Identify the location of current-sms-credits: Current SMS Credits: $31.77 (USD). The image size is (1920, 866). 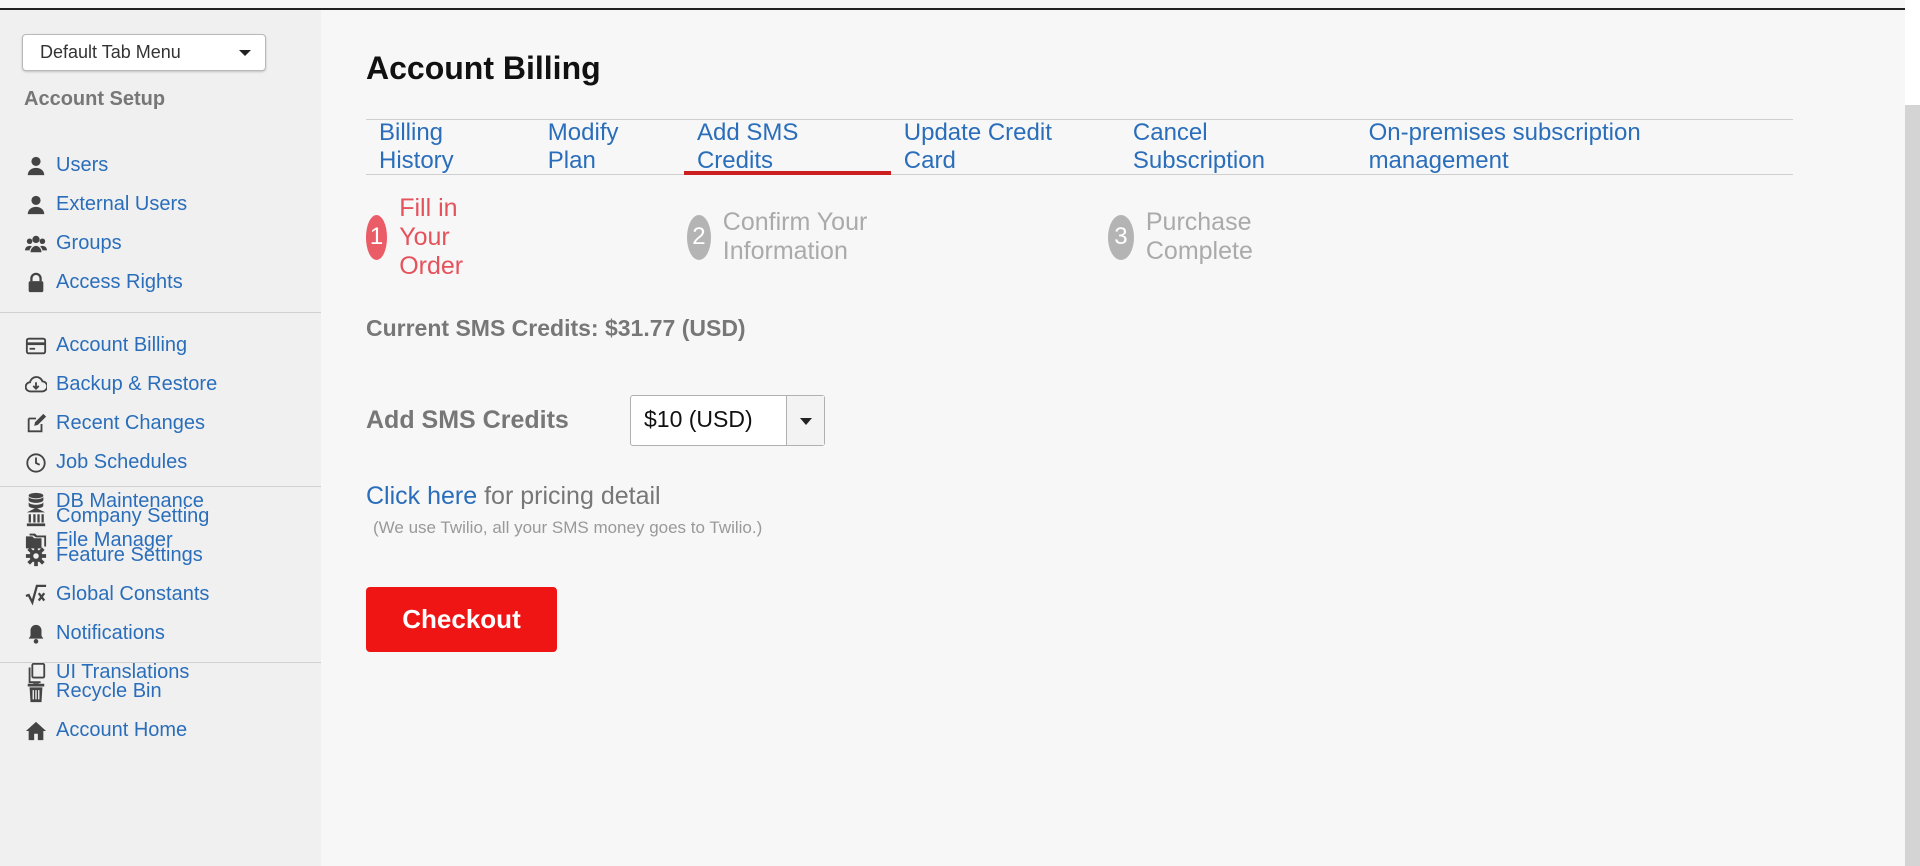
(556, 328).